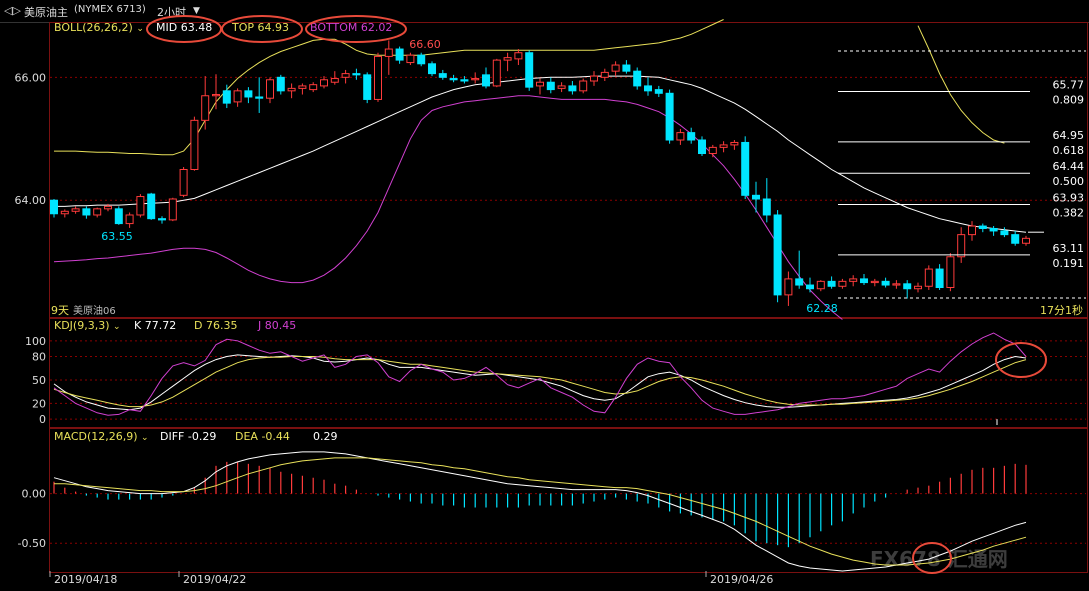 Image resolution: width=1089 pixels, height=591 pixels. Describe the element at coordinates (117, 236) in the screenshot. I see `low-annotation-left: 63.55` at that location.